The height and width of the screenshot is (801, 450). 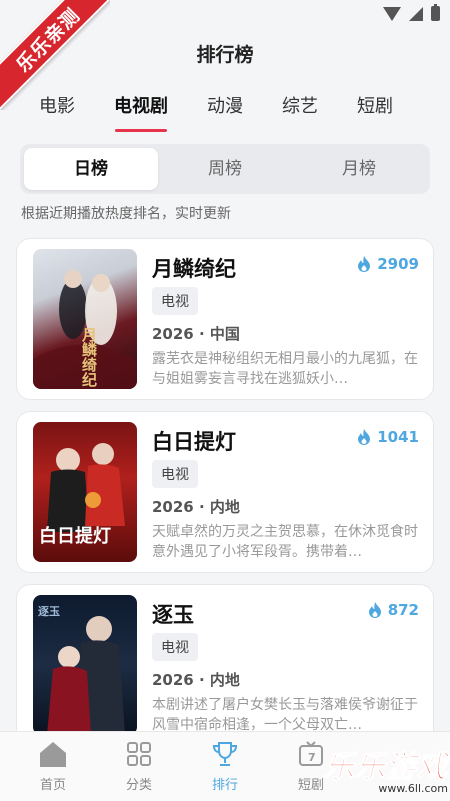 What do you see at coordinates (194, 269) in the screenshot?
I see `show-title: 月鳞绮纪` at bounding box center [194, 269].